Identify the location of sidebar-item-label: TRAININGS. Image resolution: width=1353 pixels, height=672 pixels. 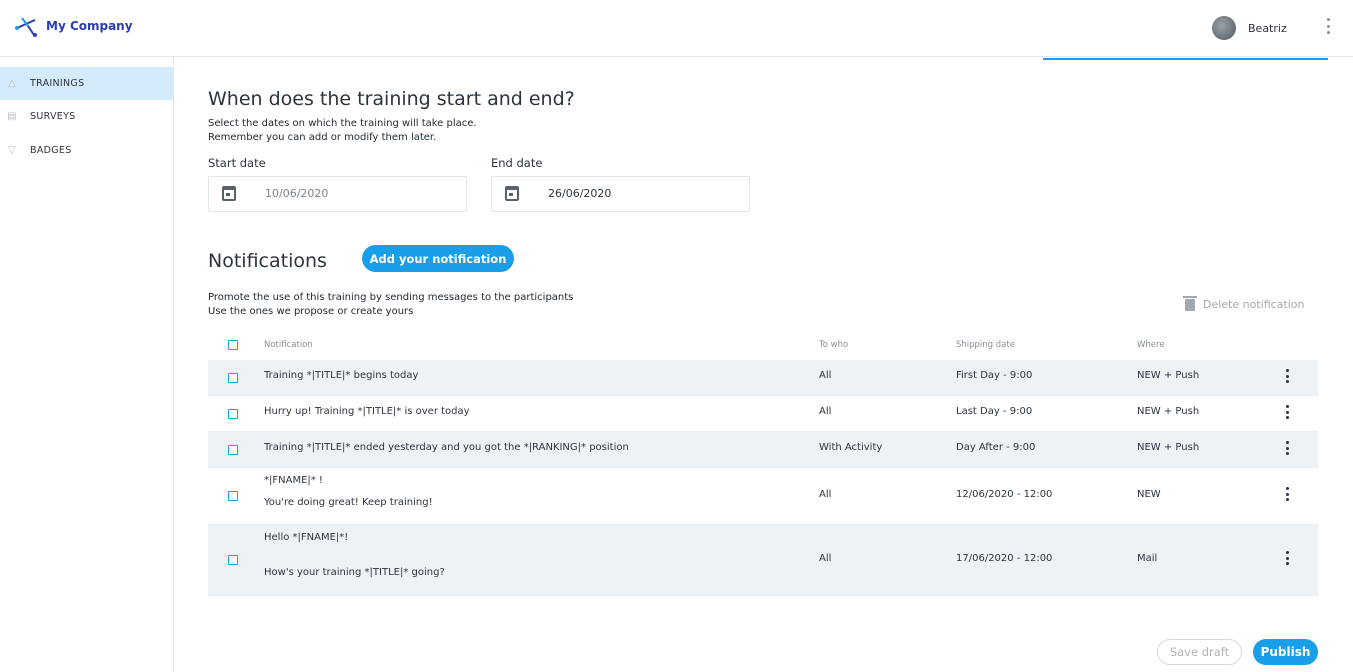
(57, 83).